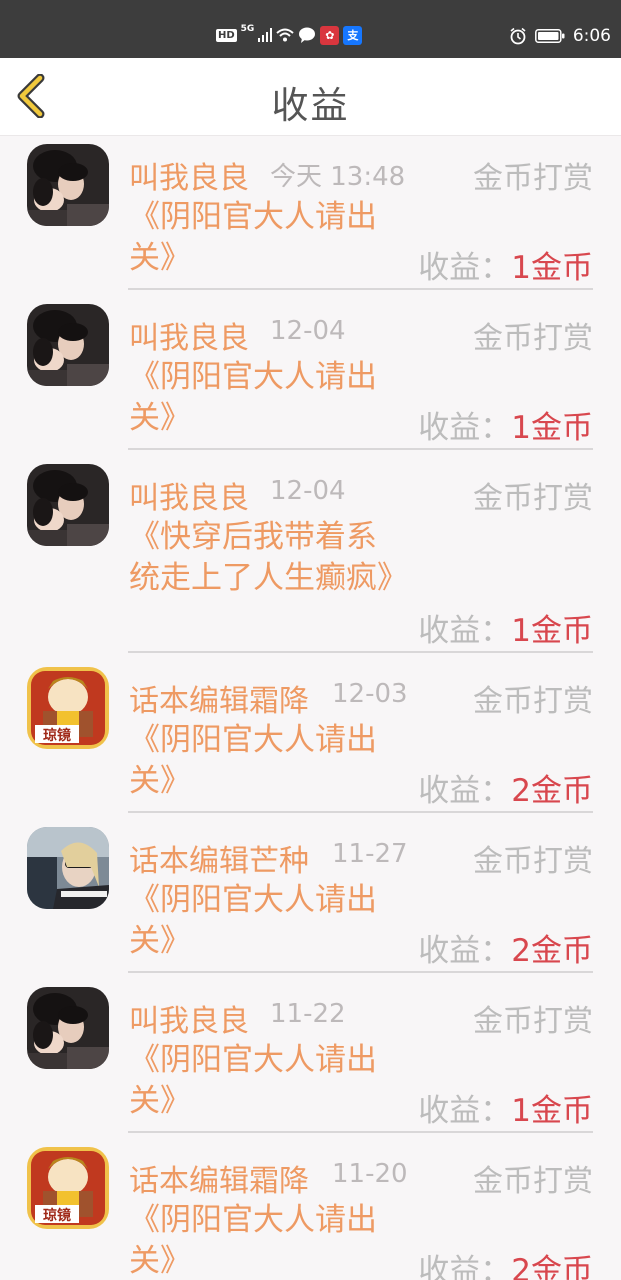 The image size is (621, 1280). I want to click on list-item: 叫我良良 11-22 金币打赏《阴阳官大人请出关》 收益：1金币, so click(310, 1059).